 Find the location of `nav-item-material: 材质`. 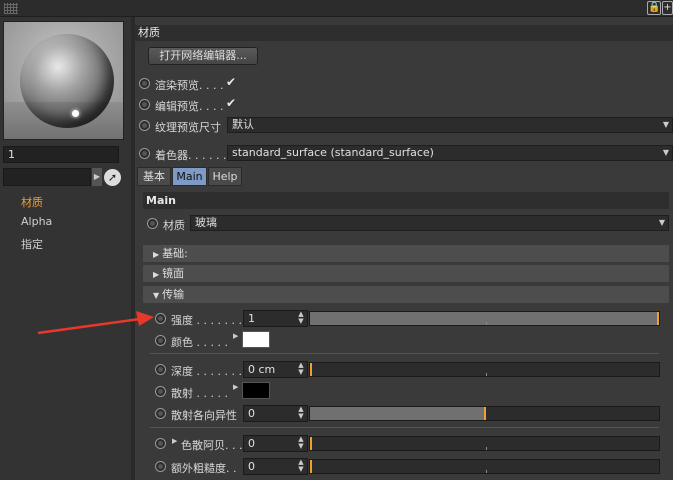

nav-item-material: 材质 is located at coordinates (32, 202).